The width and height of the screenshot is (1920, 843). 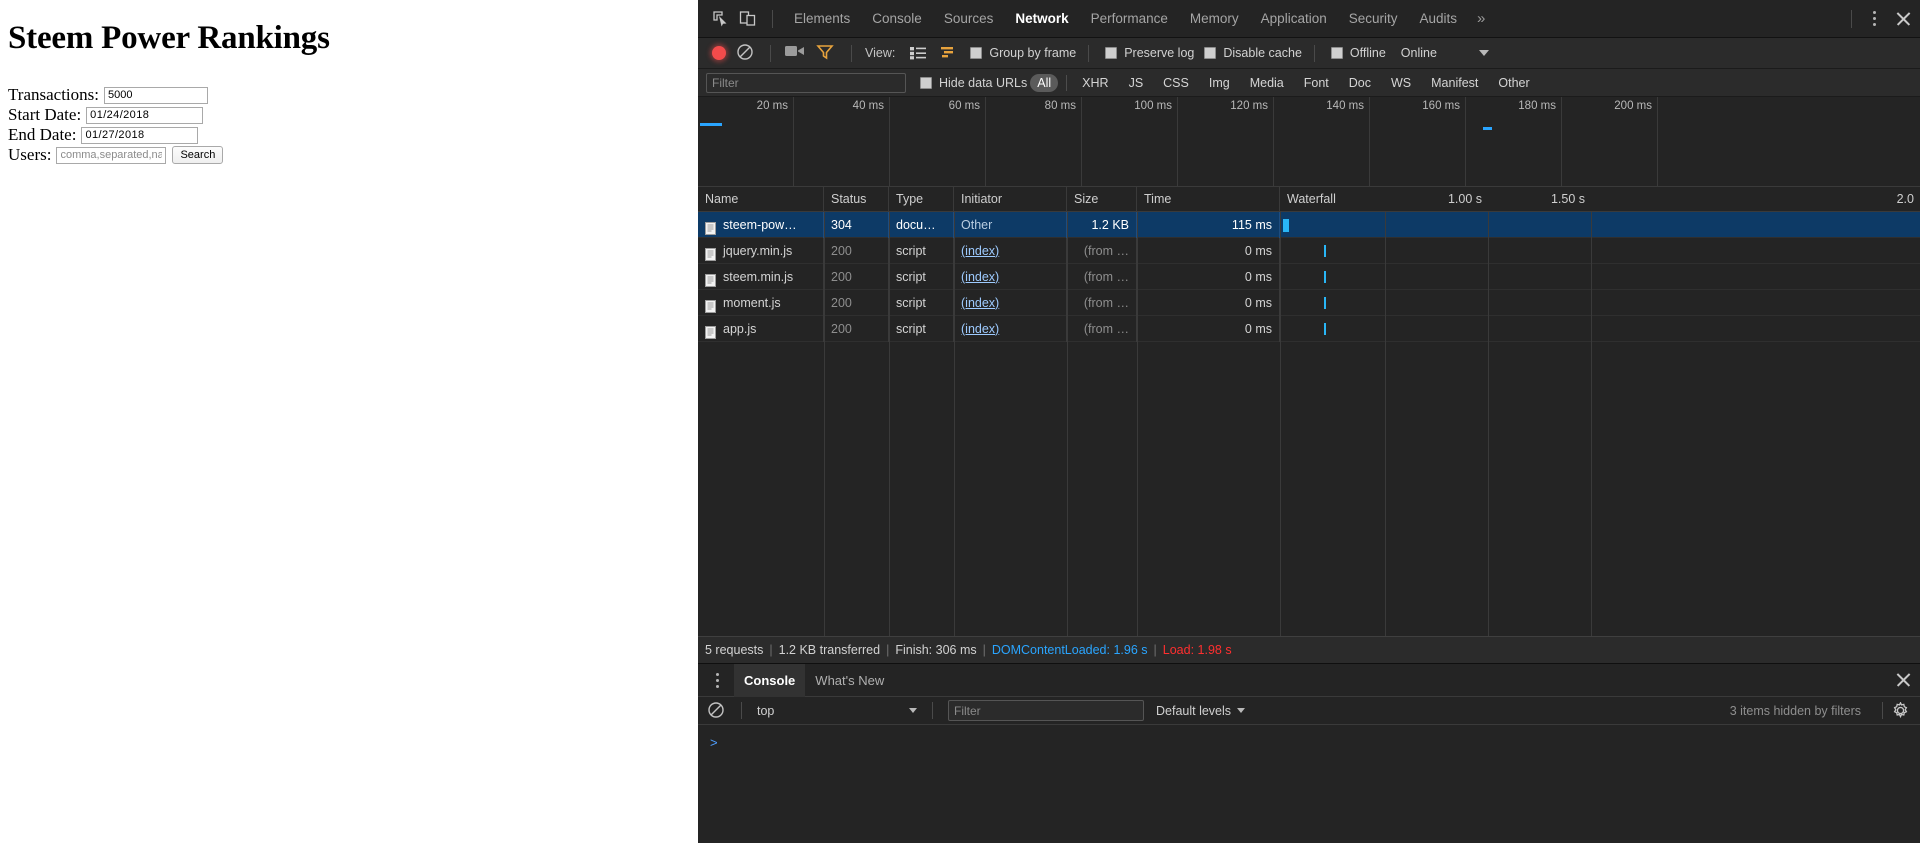 I want to click on summary-dom-content-loaded: DOMContentLoaded: 1.96 s, so click(x=1069, y=650).